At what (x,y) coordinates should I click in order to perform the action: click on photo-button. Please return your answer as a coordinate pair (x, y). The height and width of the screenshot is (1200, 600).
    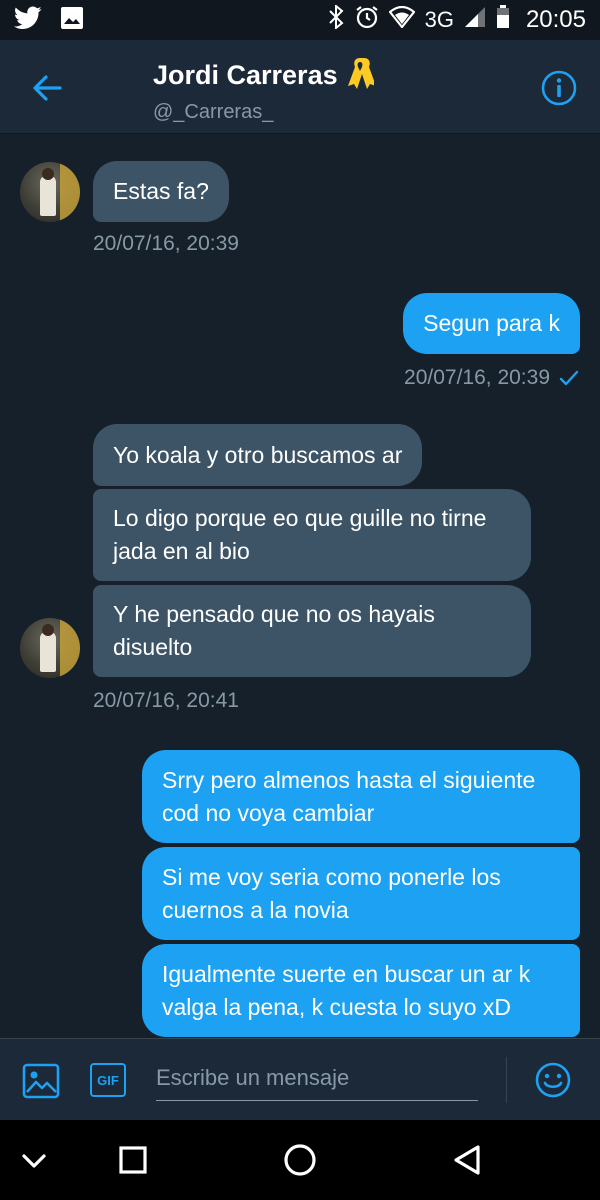
    Looking at the image, I should click on (41, 1083).